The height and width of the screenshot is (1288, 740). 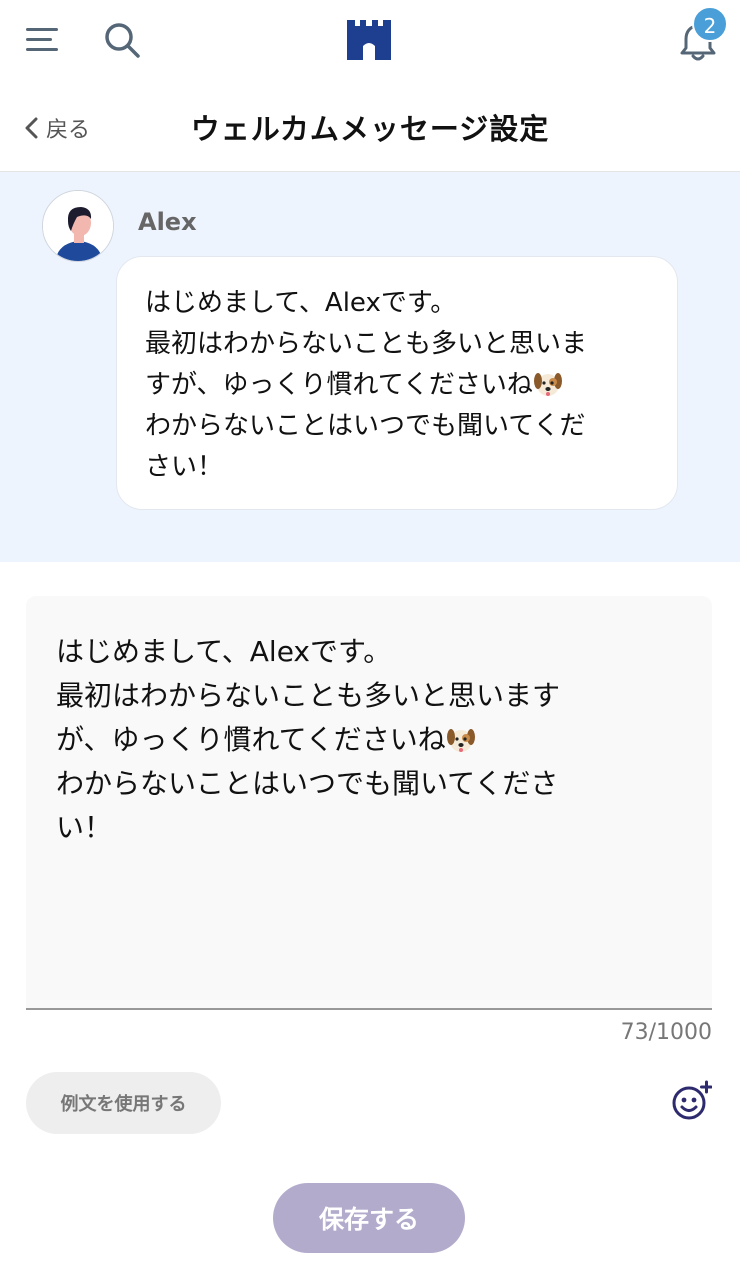 What do you see at coordinates (167, 222) in the screenshot?
I see `sender-name: Alex` at bounding box center [167, 222].